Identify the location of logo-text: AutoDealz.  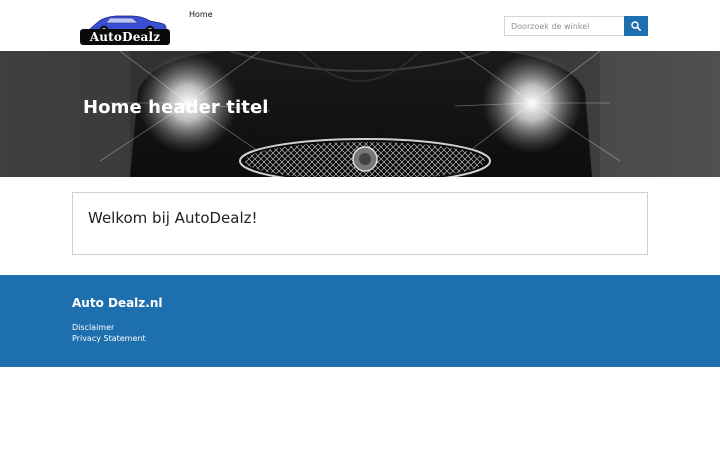
(125, 37).